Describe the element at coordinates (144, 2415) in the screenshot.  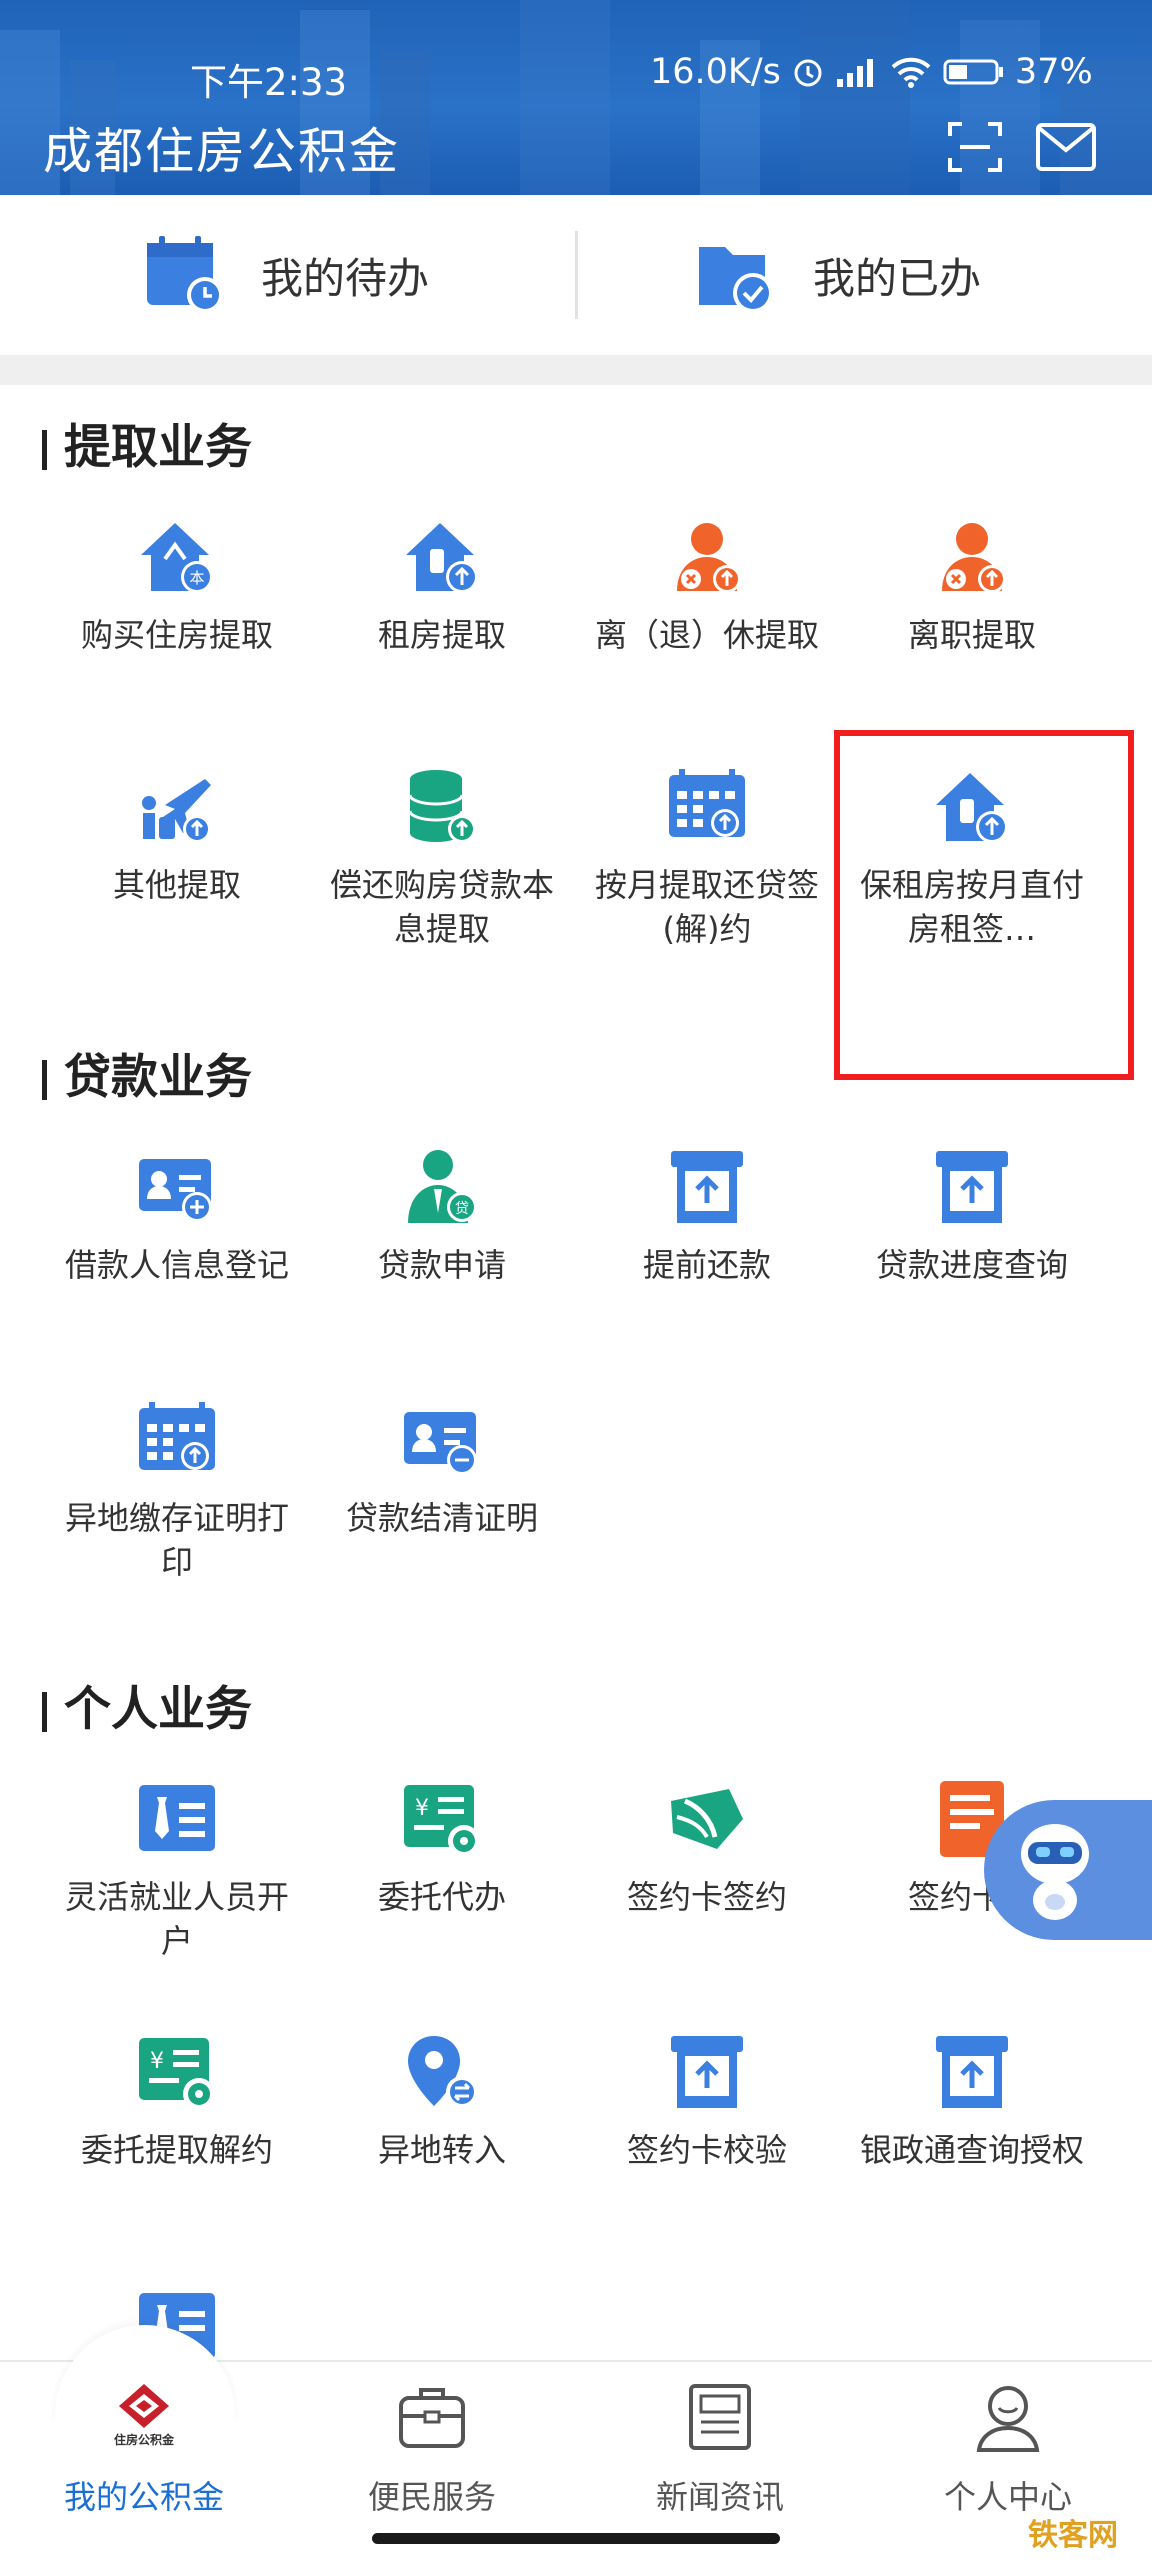
I see `housing-fund-logo-icon: 住房公积金` at that location.